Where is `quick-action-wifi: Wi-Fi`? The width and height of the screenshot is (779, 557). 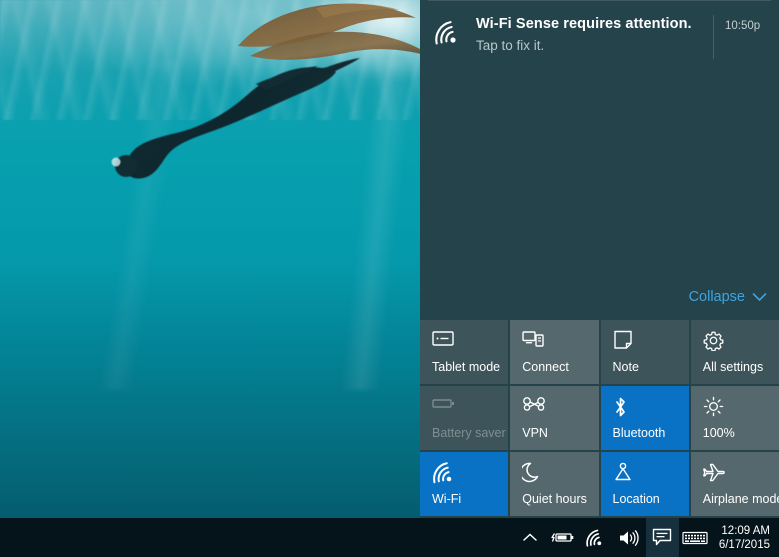
quick-action-wifi: Wi-Fi is located at coordinates (464, 484).